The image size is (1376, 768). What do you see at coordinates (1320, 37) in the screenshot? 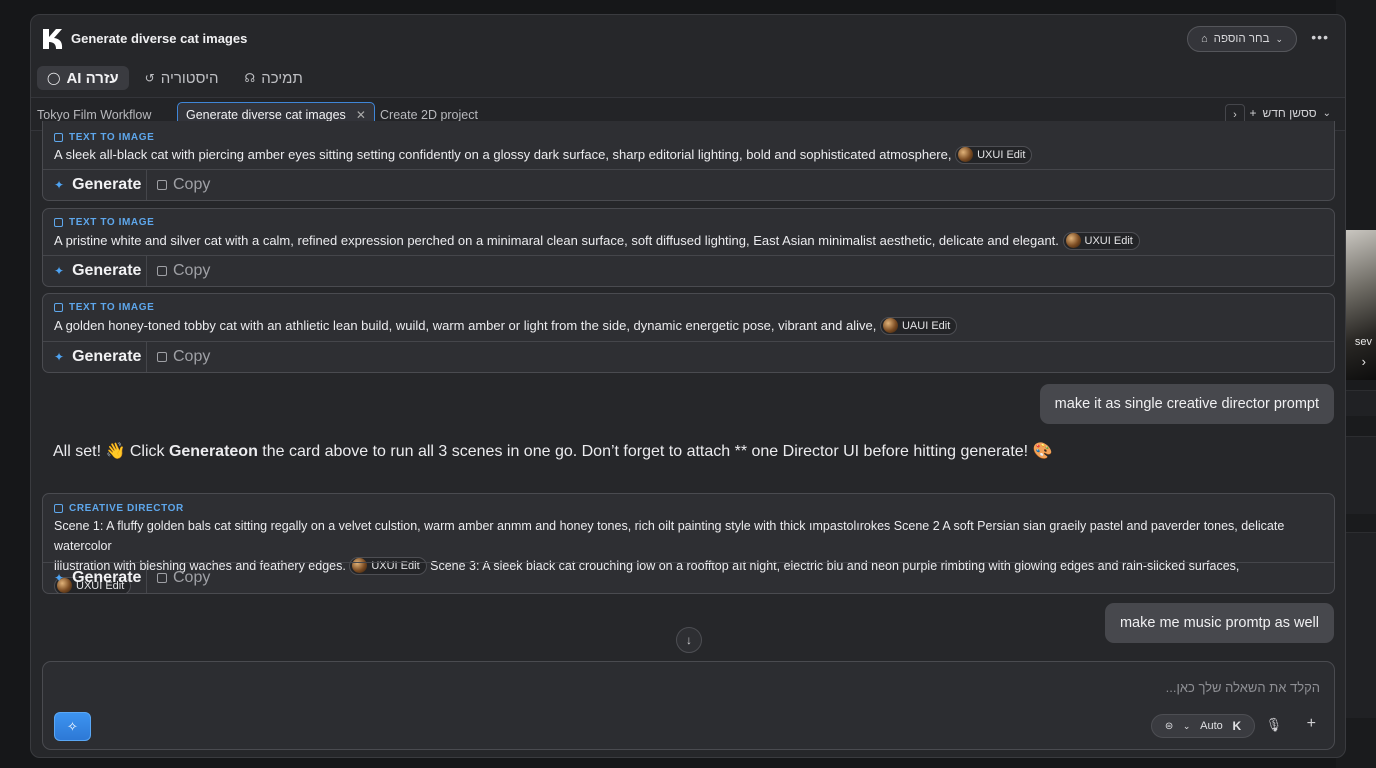
I see `more-options-icon: •••` at bounding box center [1320, 37].